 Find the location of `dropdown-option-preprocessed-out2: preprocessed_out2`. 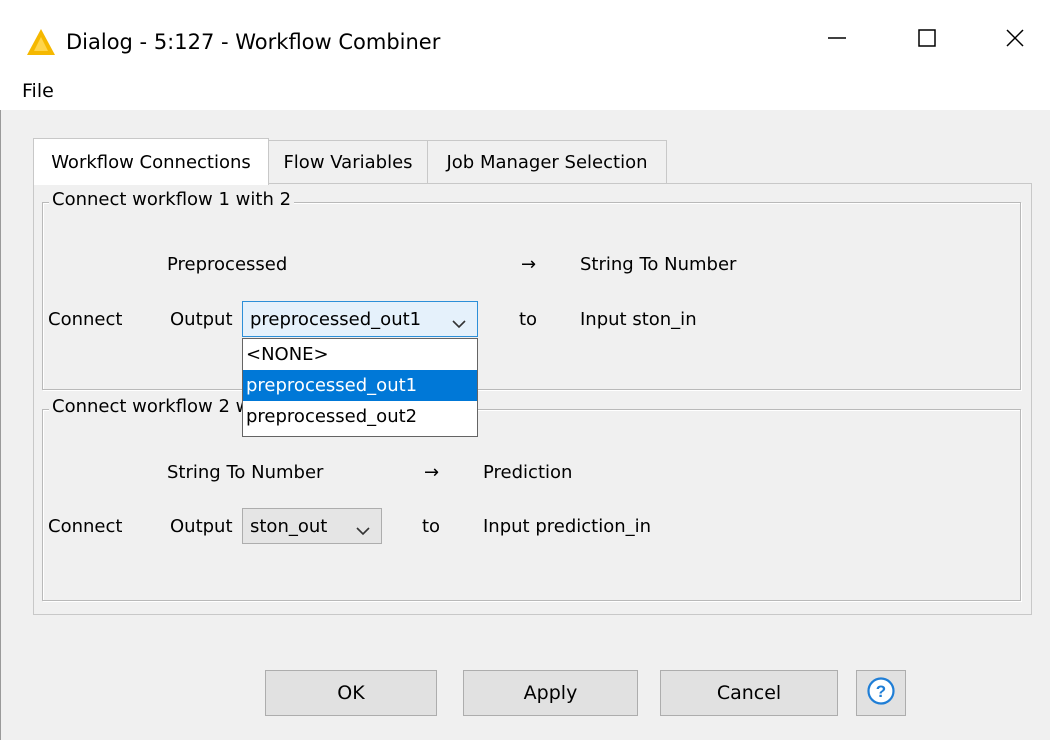

dropdown-option-preprocessed-out2: preprocessed_out2 is located at coordinates (360, 416).